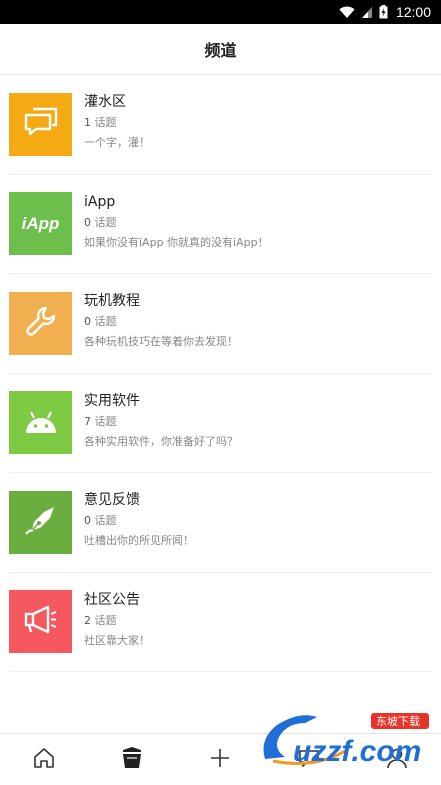 Image resolution: width=441 pixels, height=785 pixels. What do you see at coordinates (220, 622) in the screenshot?
I see `channel-item-announcements: 社区公告 2 话题 社区靠大家！` at bounding box center [220, 622].